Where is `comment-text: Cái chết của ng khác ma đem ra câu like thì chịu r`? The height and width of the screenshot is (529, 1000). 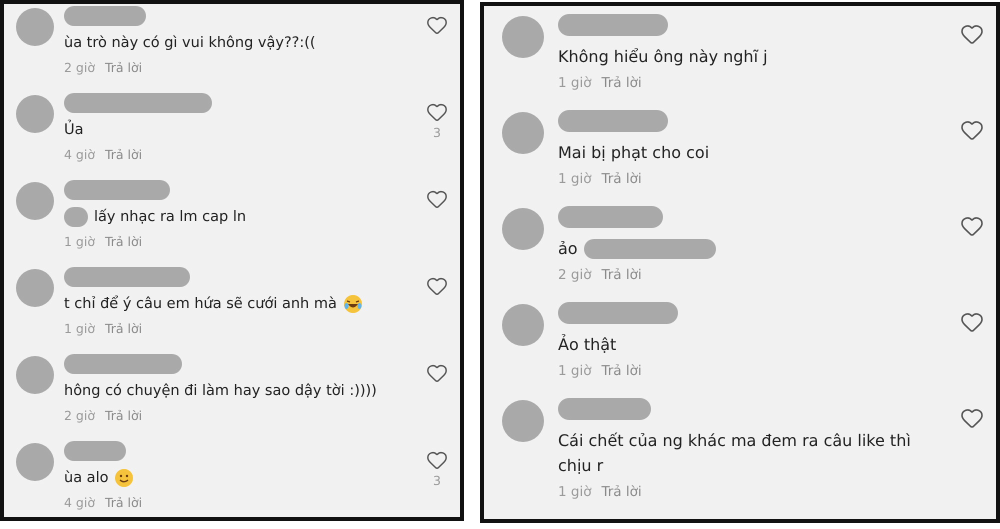 comment-text: Cái chết của ng khác ma đem ra câu like thì chịu r is located at coordinates (735, 453).